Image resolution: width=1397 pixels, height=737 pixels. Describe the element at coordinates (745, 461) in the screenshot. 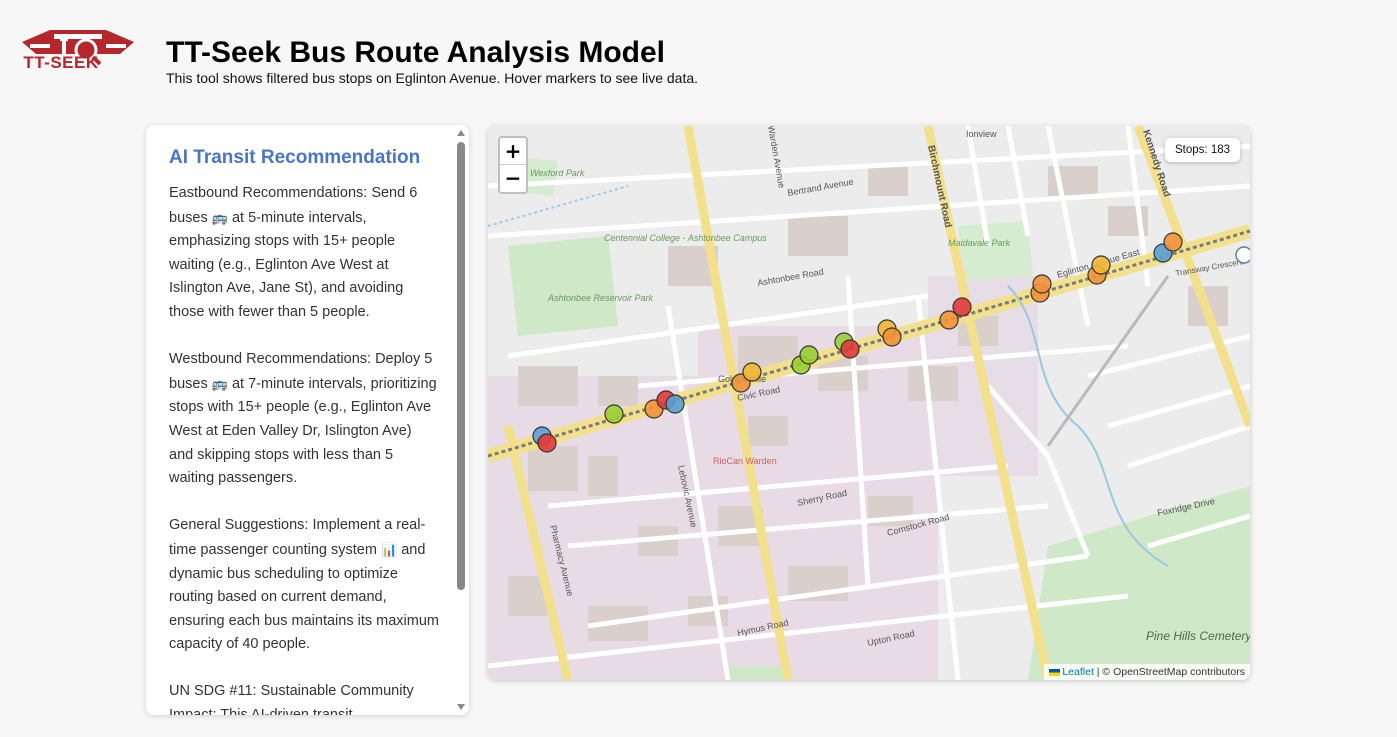

I see `riocan-label: RioCan Warden` at that location.